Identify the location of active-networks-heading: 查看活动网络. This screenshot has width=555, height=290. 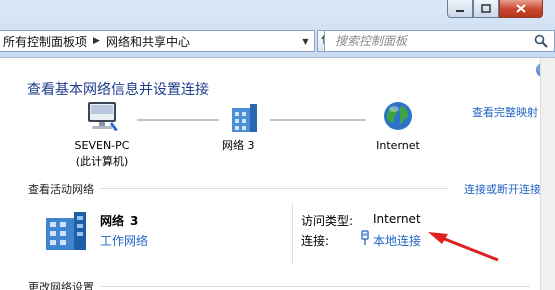
(61, 189).